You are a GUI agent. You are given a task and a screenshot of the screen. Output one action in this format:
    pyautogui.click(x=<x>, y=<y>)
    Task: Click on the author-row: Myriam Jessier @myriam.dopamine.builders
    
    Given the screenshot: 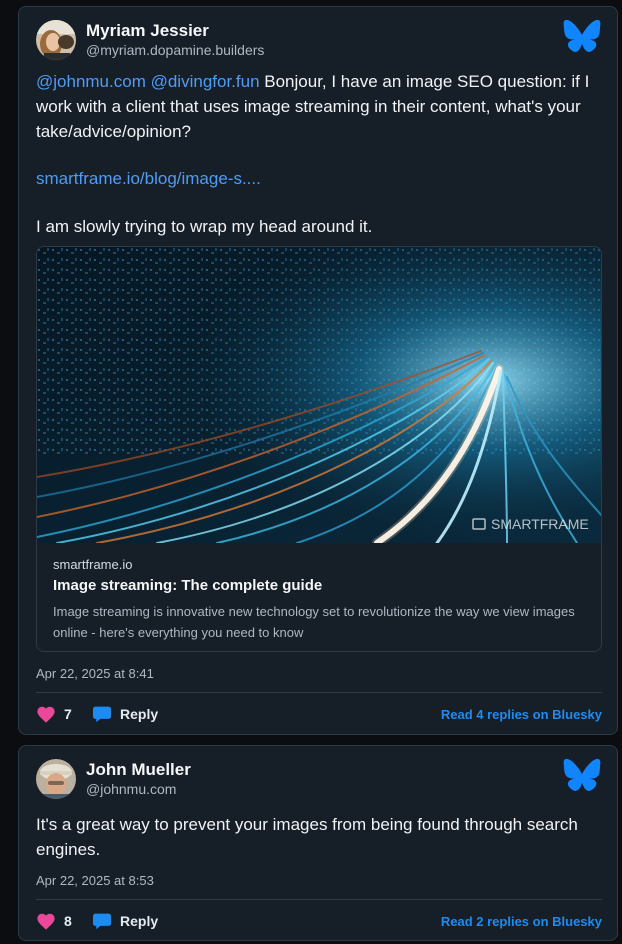 What is the action you would take?
    pyautogui.click(x=150, y=40)
    